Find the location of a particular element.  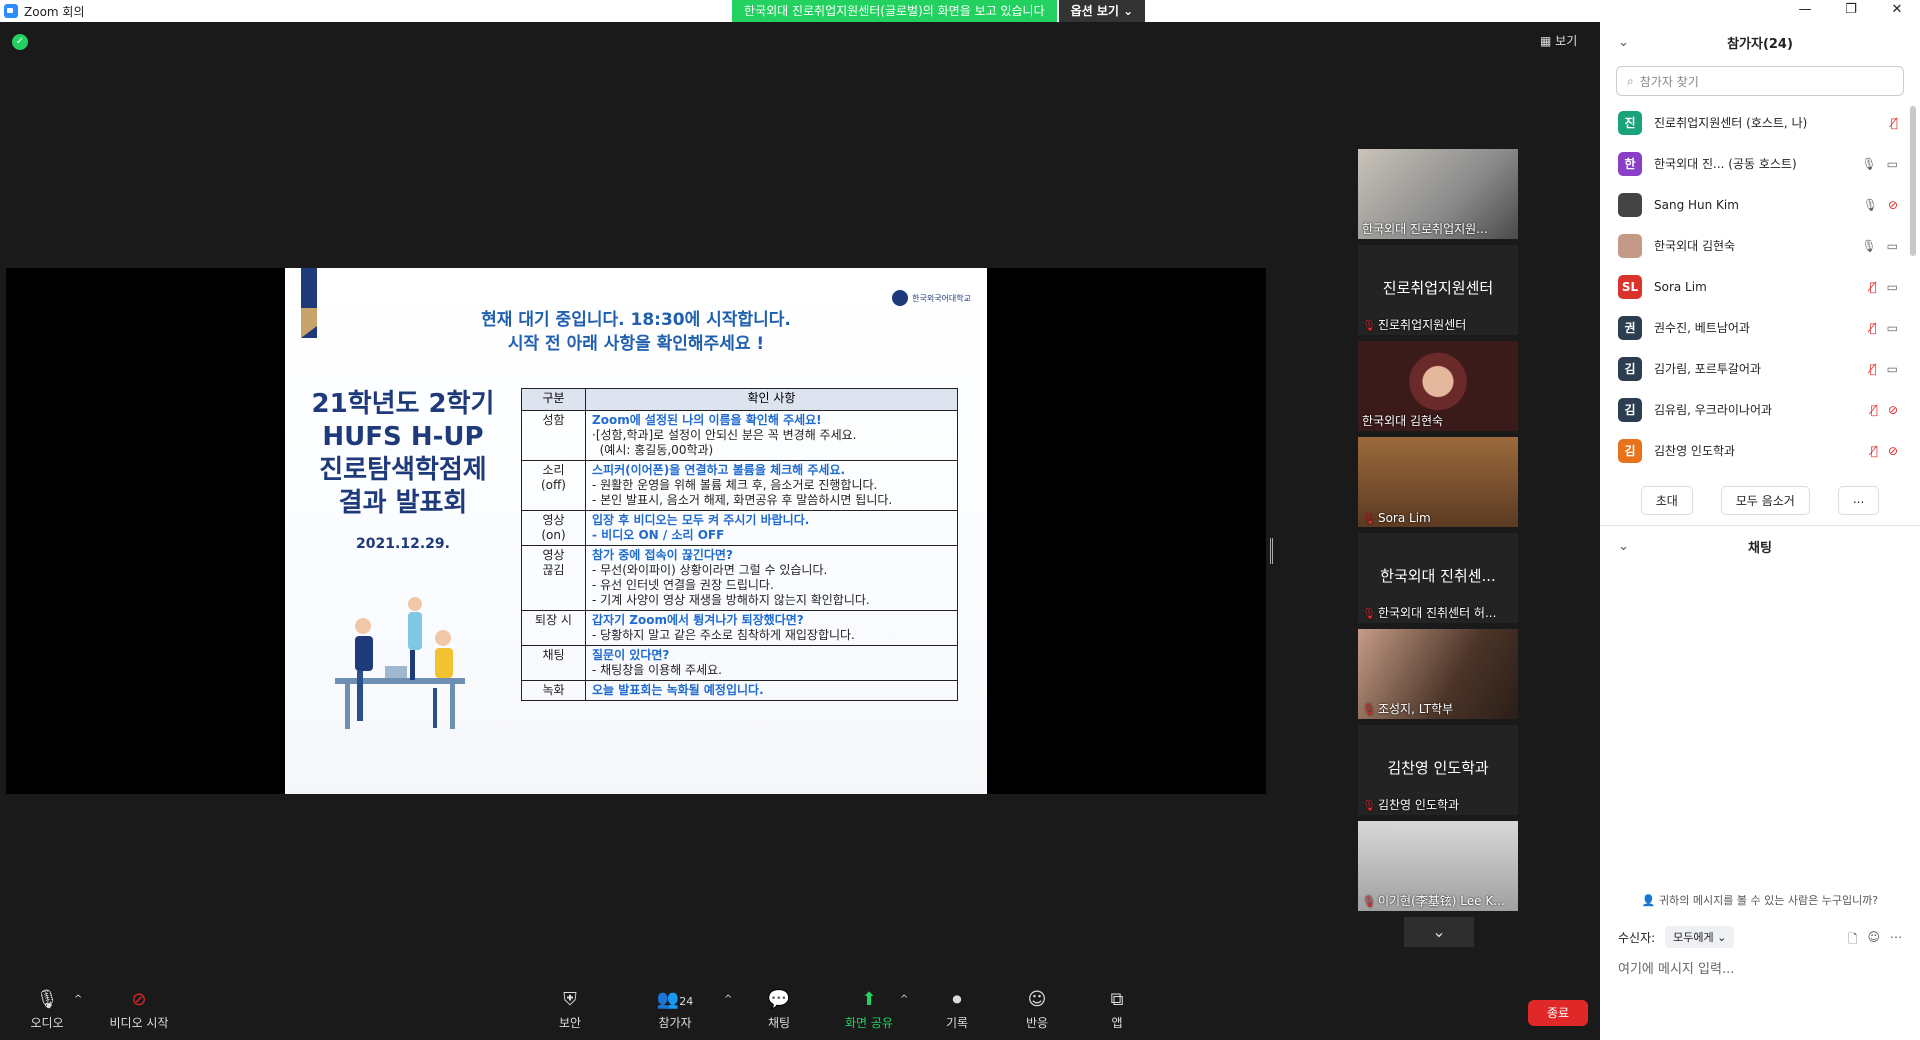

participants-options-caret: ^ is located at coordinates (728, 999).